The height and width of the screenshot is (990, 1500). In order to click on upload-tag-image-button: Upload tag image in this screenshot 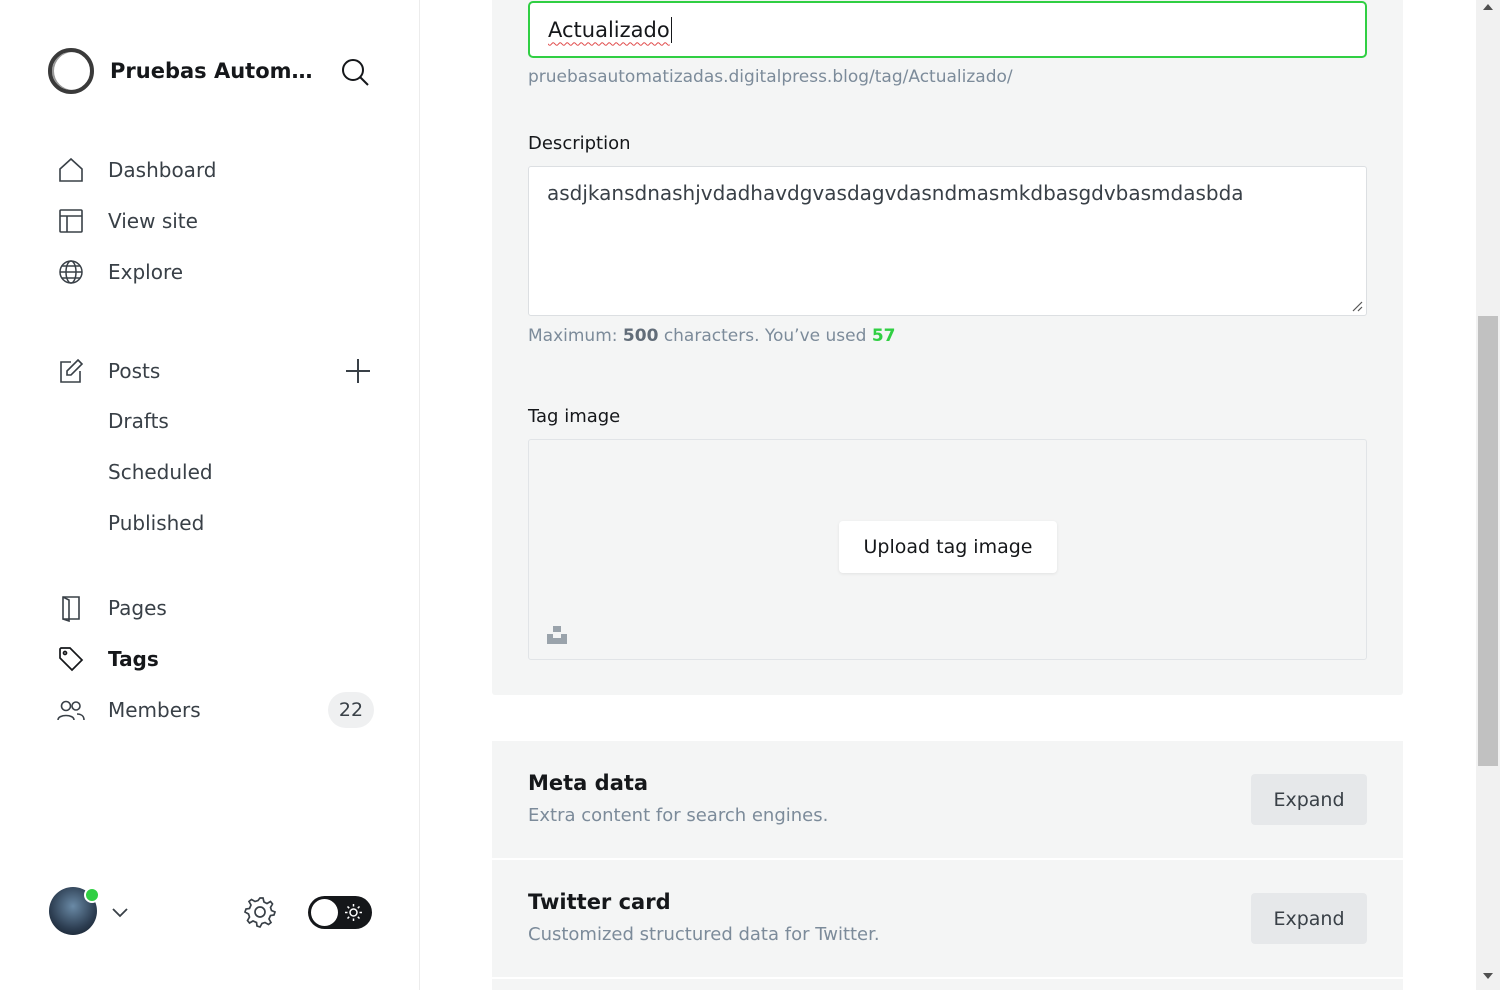, I will do `click(948, 547)`.